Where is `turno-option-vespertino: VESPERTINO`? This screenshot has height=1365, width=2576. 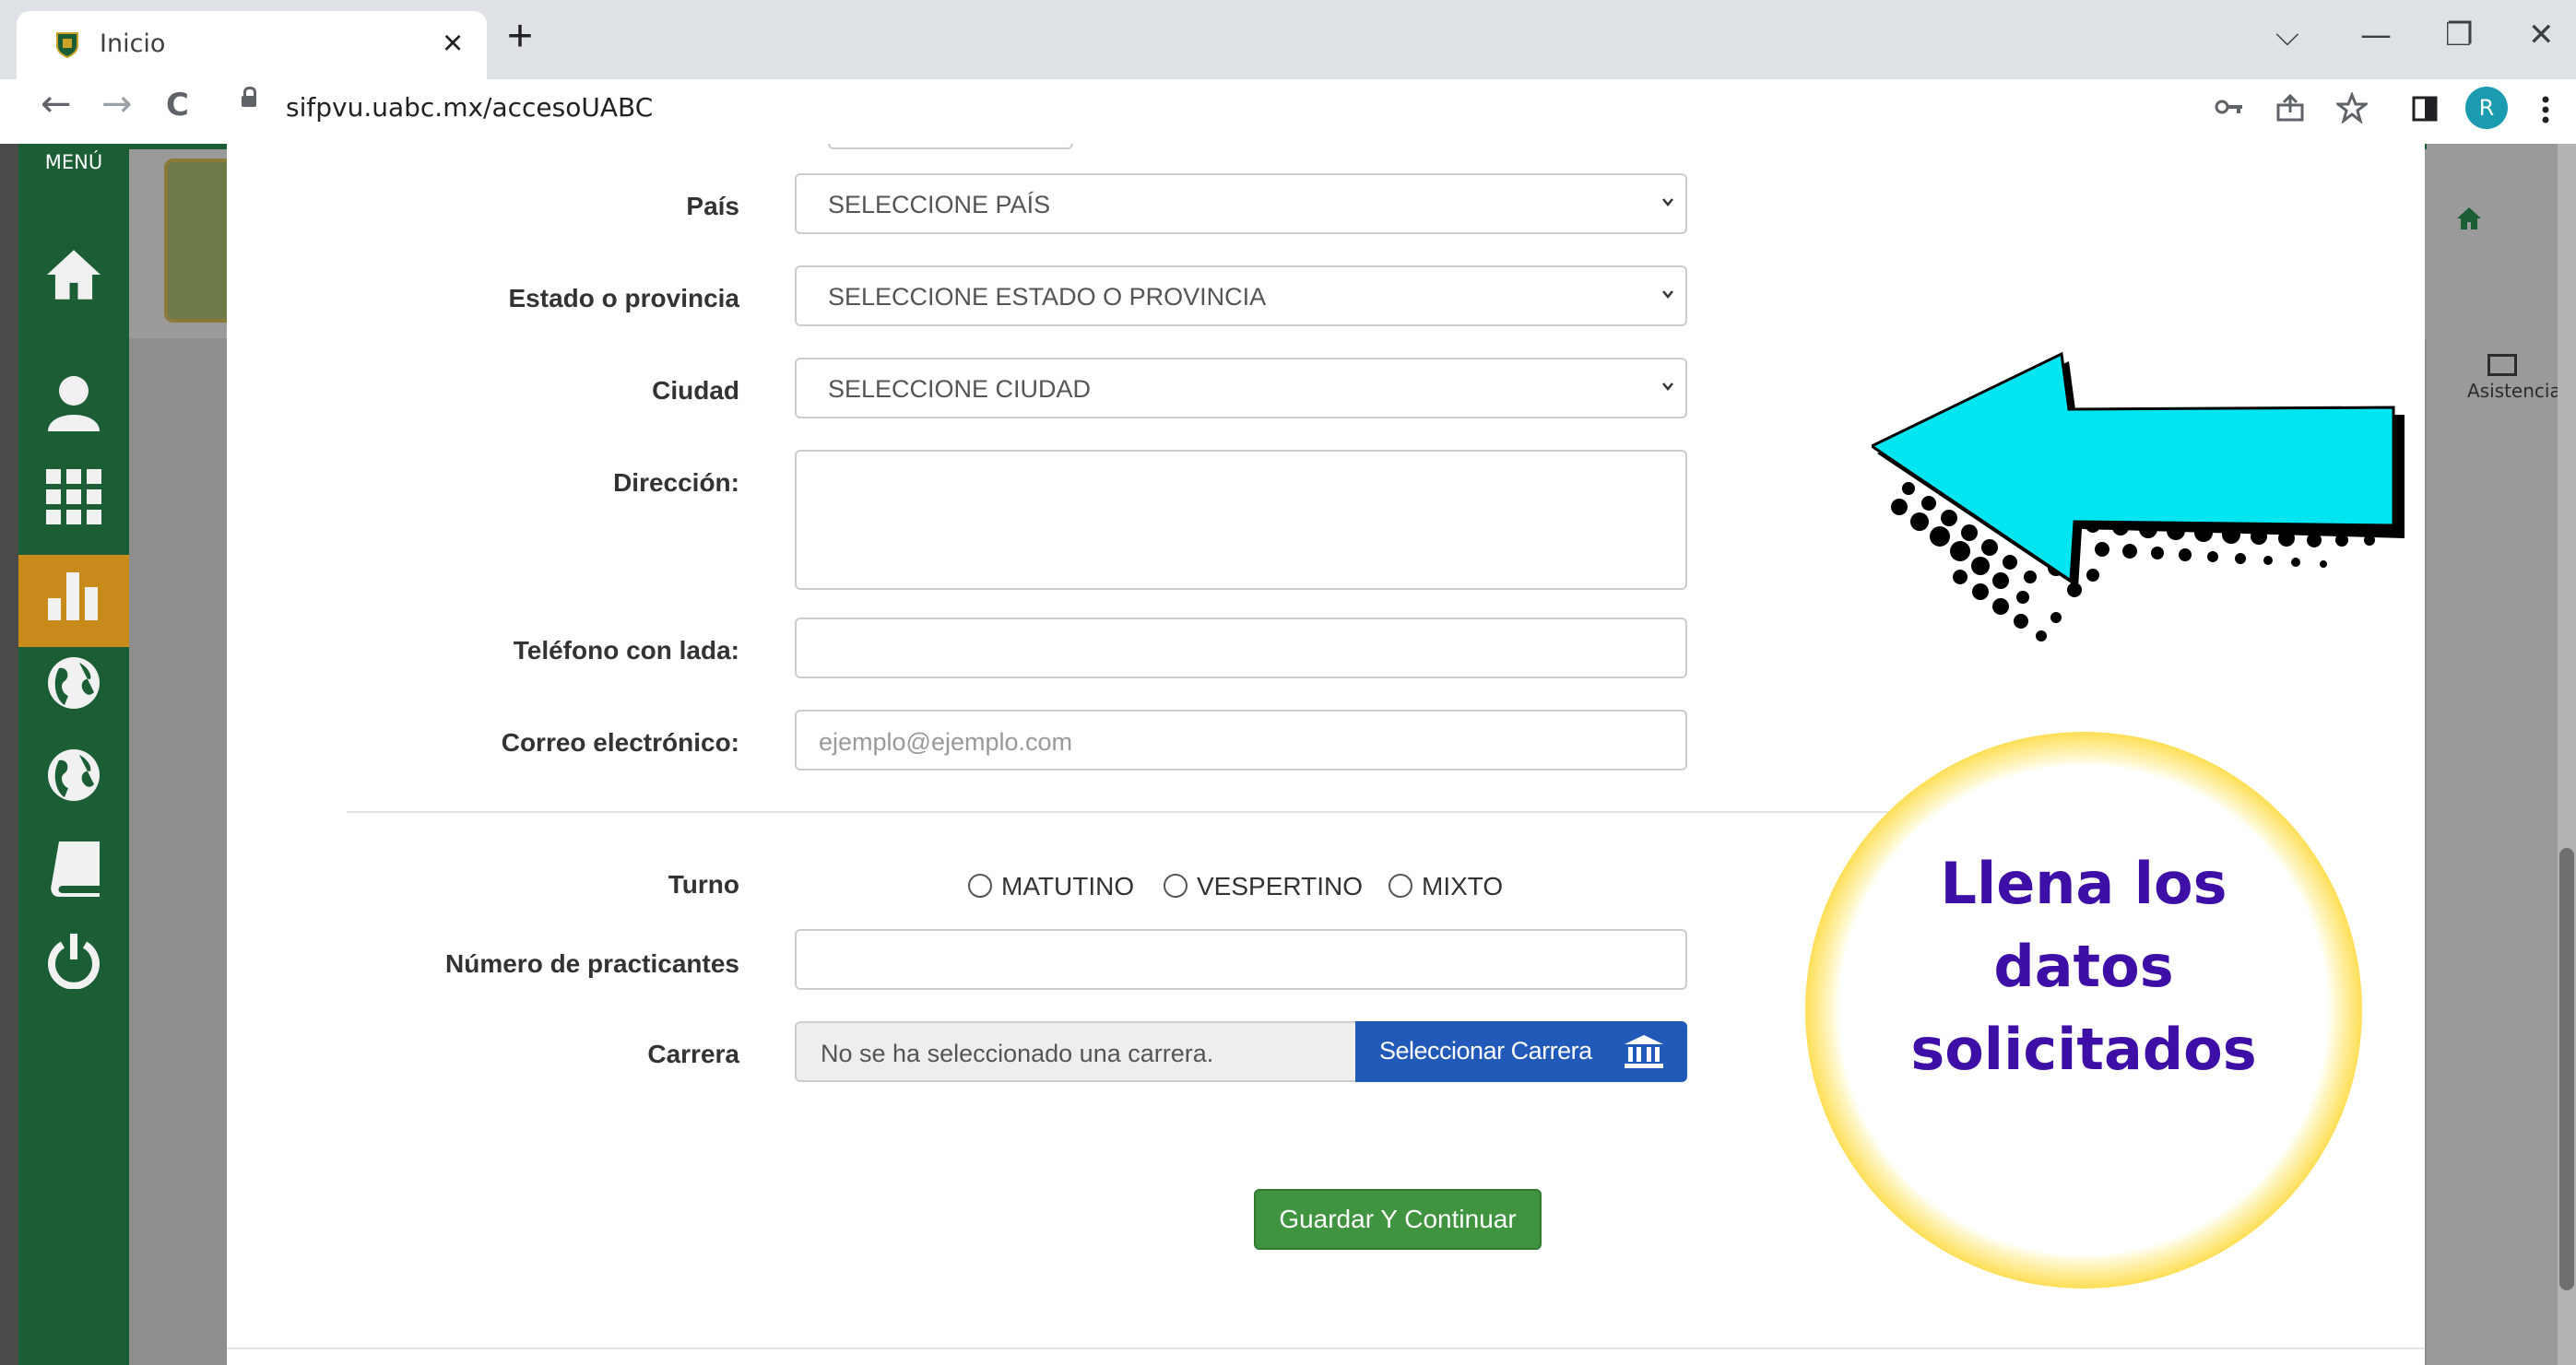
turno-option-vespertino: VESPERTINO is located at coordinates (1263, 886).